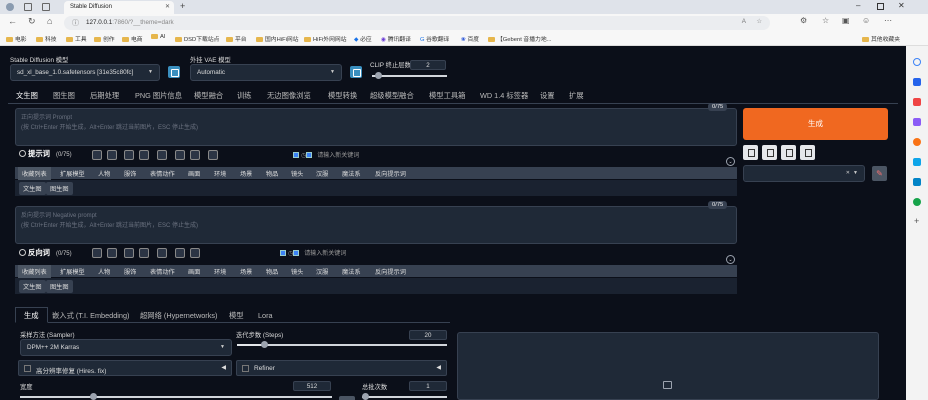  I want to click on bookmark-item: G 谷歌翻译, so click(434, 38).